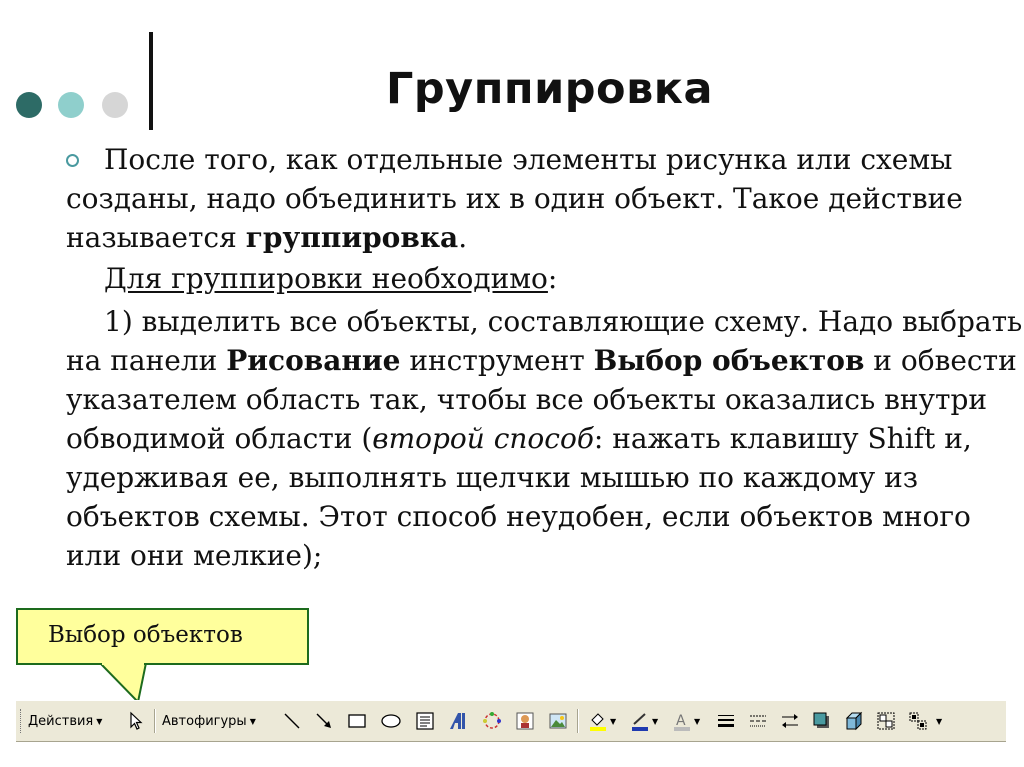  What do you see at coordinates (61, 721) in the screenshot?
I see `actions-label: Действия` at bounding box center [61, 721].